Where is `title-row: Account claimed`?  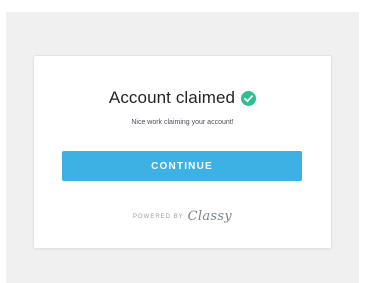 title-row: Account claimed is located at coordinates (182, 98).